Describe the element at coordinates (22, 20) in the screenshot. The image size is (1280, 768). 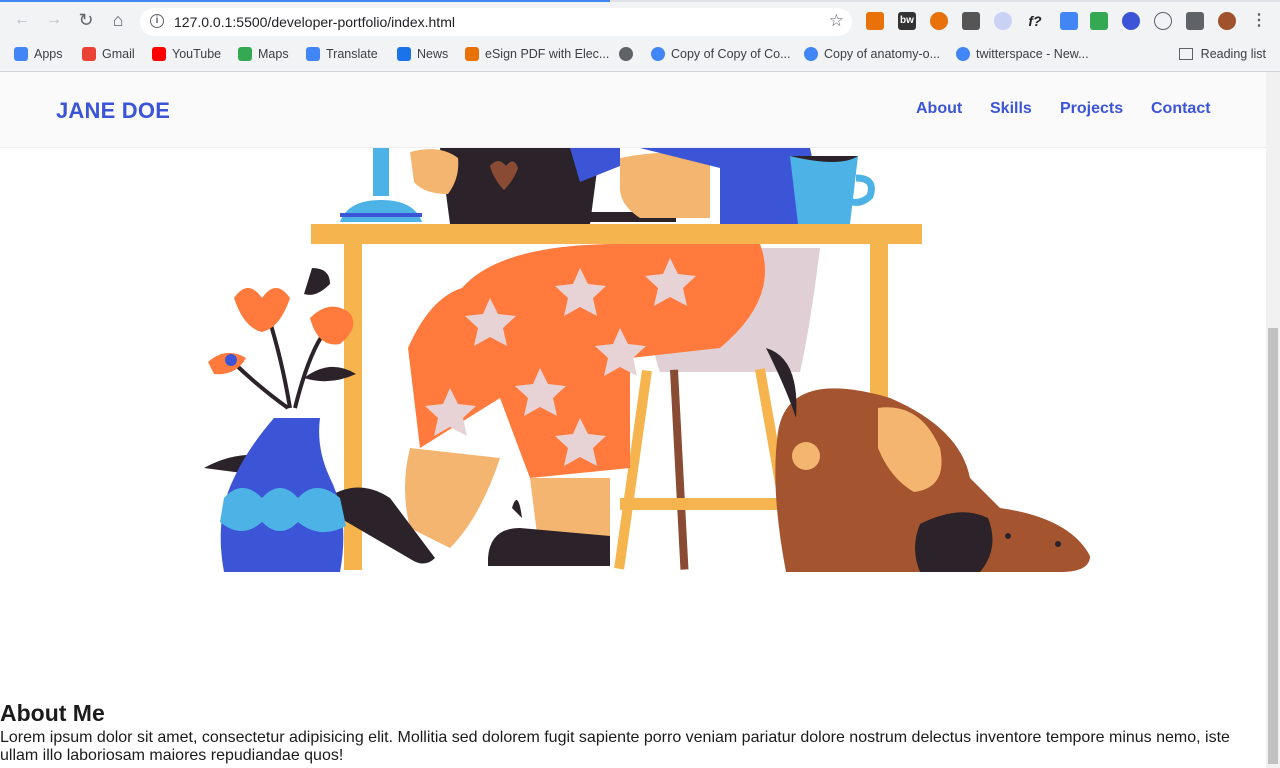
I see `back-arrow-icon: ←` at that location.